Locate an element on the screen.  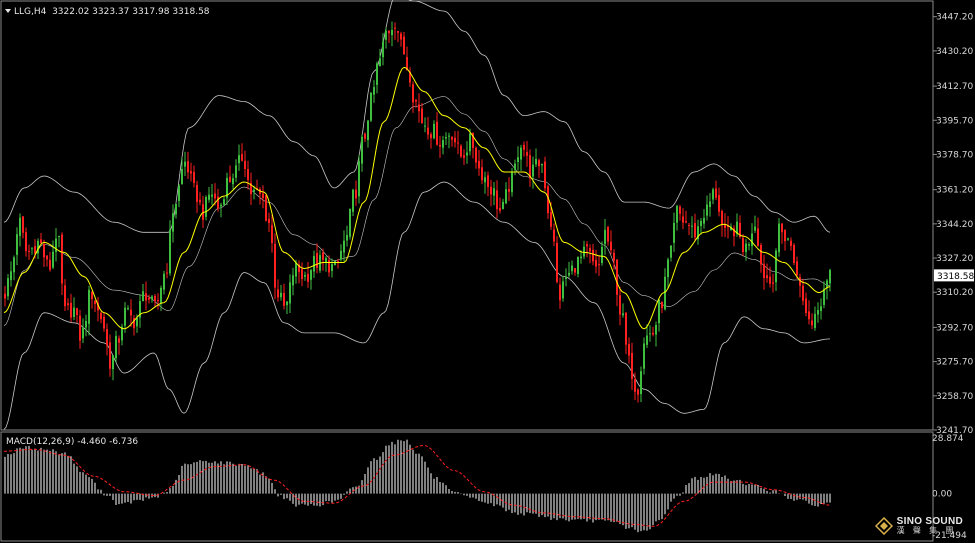
price-axis-label: 3310.20 is located at coordinates (954, 293).